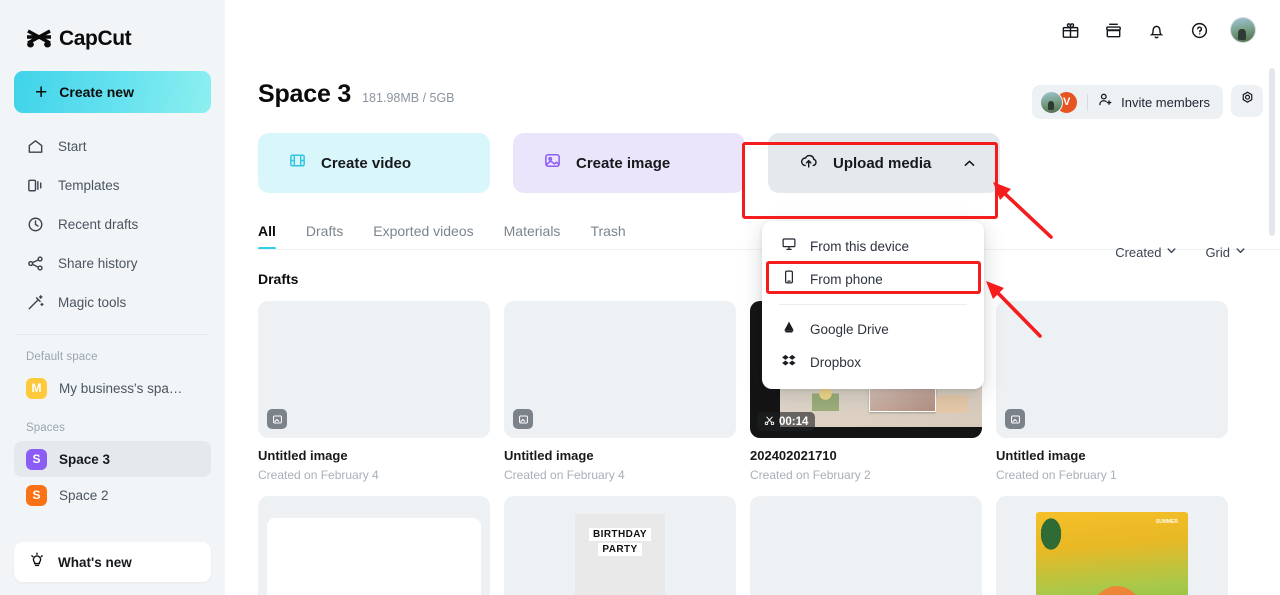 This screenshot has width=1280, height=595. I want to click on monitor-icon, so click(789, 246).